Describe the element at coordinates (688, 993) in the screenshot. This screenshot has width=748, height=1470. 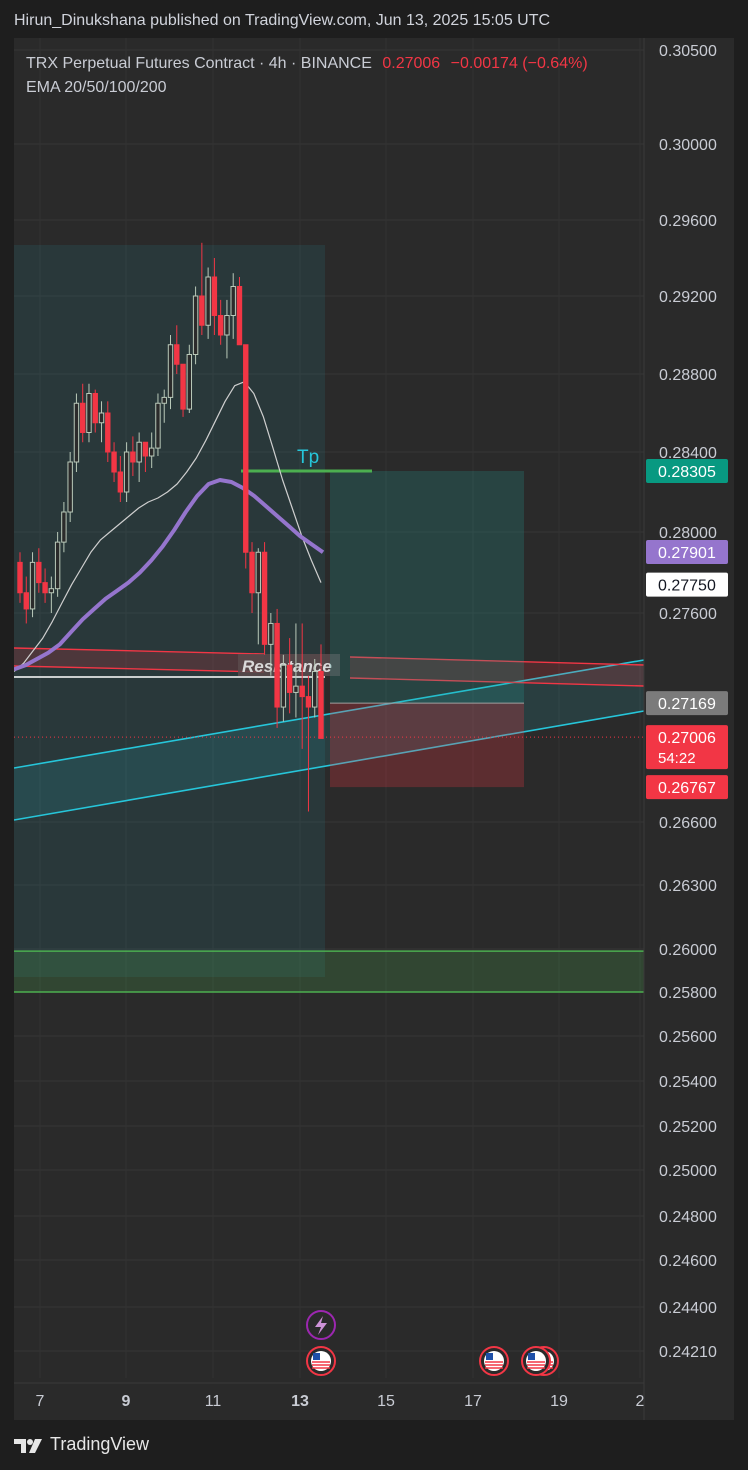
I see `y-axis-tick-label: 0.25800` at that location.